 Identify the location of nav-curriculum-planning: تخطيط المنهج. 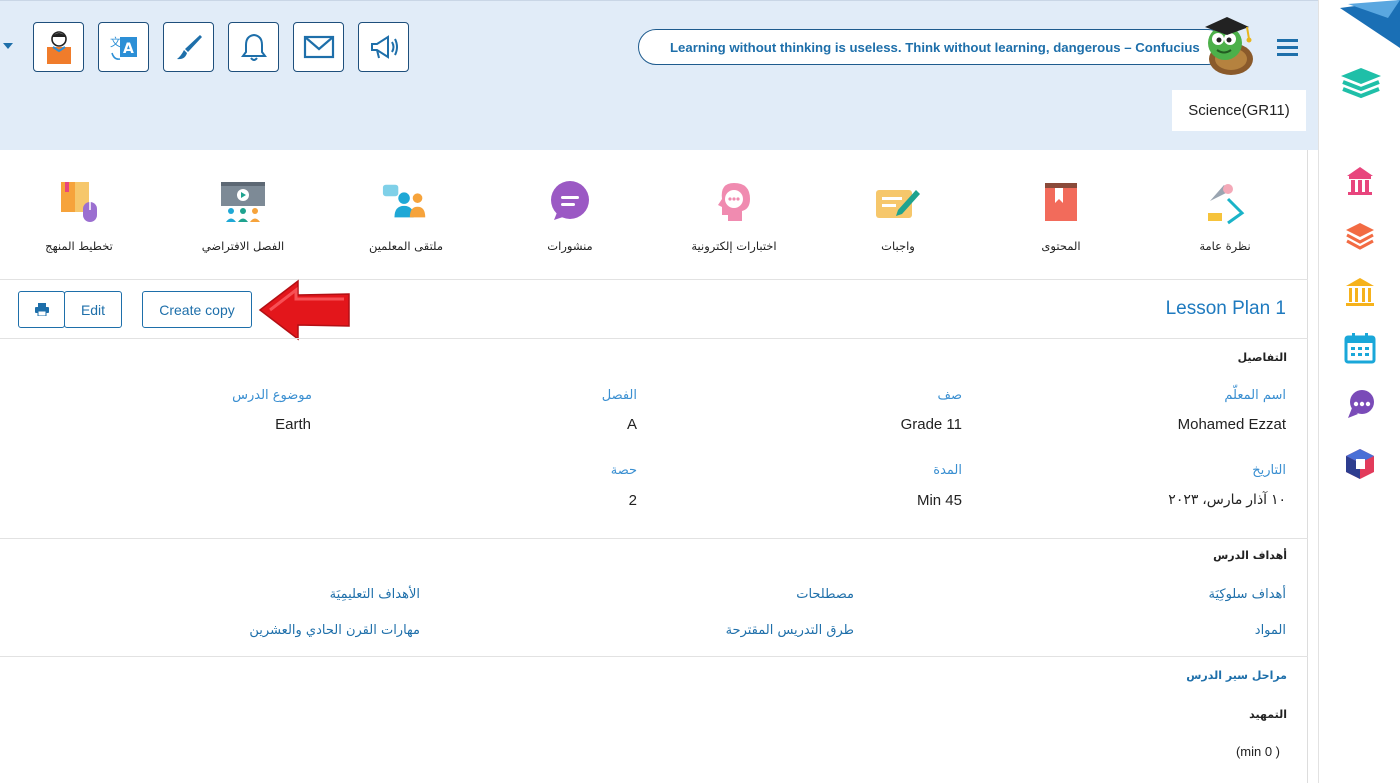
(79, 215).